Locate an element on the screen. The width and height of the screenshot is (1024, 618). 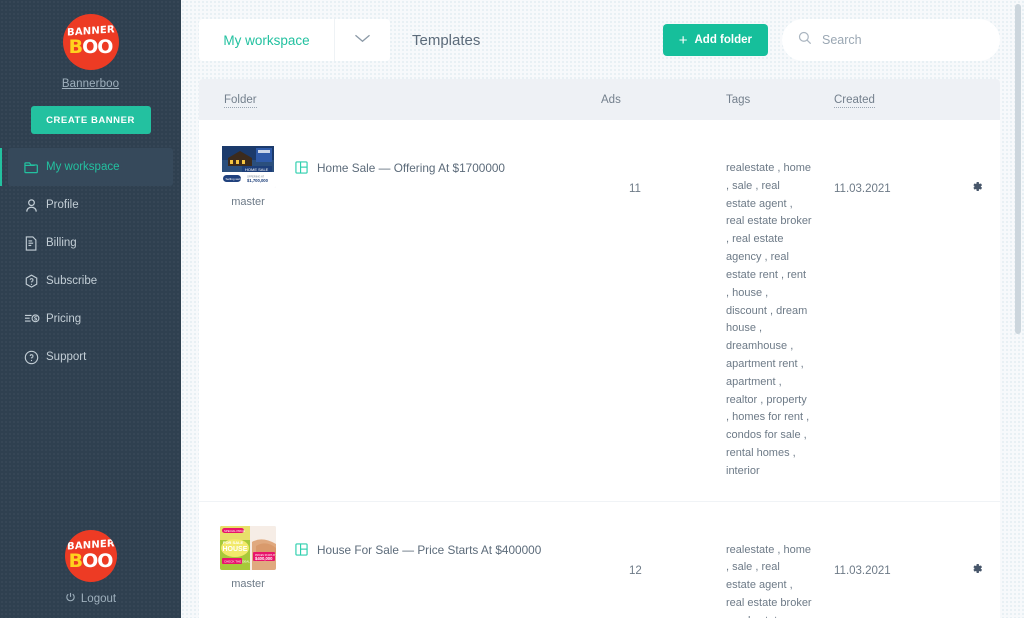
template-title: House For Sale — Price Starts At $400000 is located at coordinates (429, 550).